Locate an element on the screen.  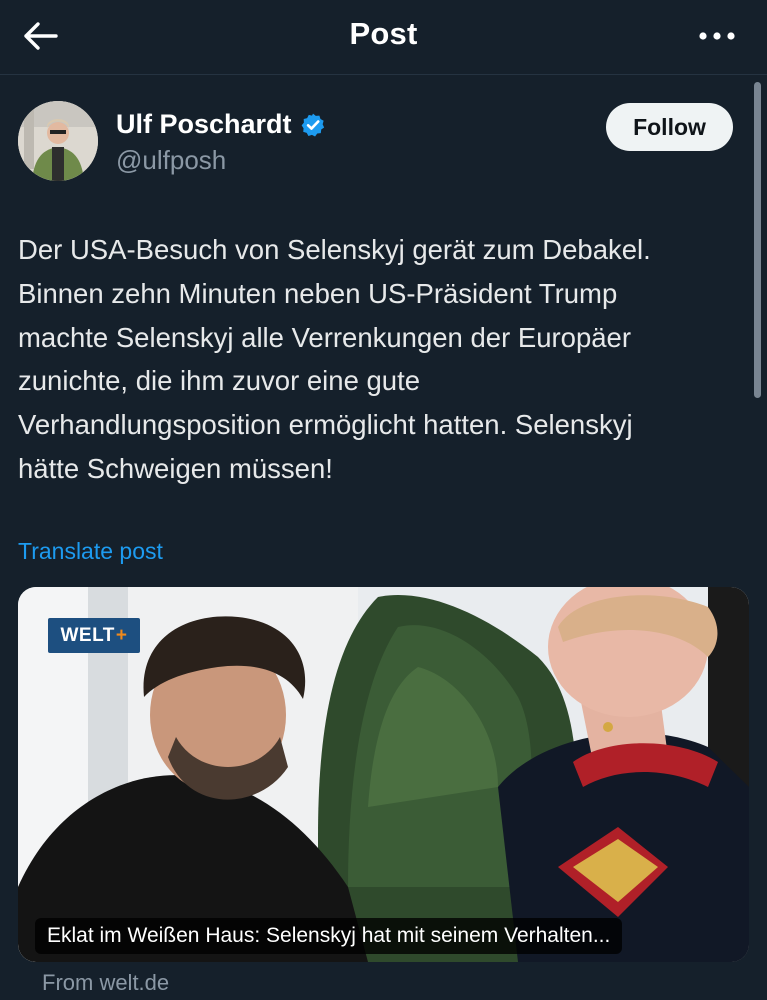
post-text-line: zunichte, die ihm zuvor eine gute is located at coordinates (219, 381).